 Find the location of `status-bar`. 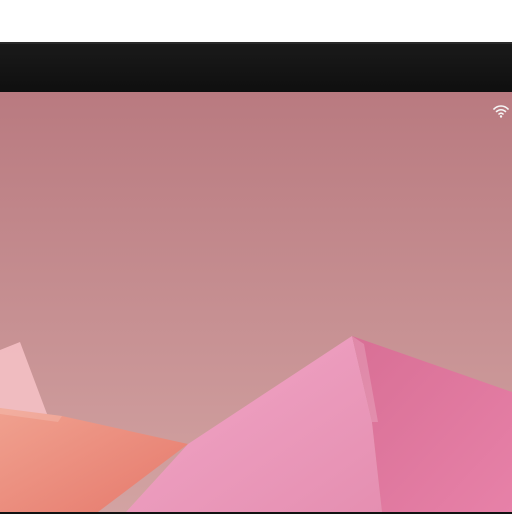

status-bar is located at coordinates (501, 111).